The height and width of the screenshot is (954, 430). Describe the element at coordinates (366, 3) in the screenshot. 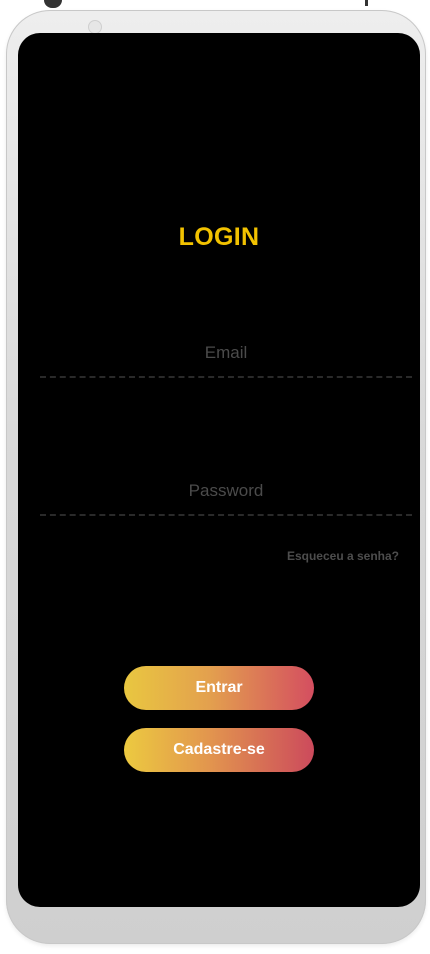

I see `top-right-mark` at that location.